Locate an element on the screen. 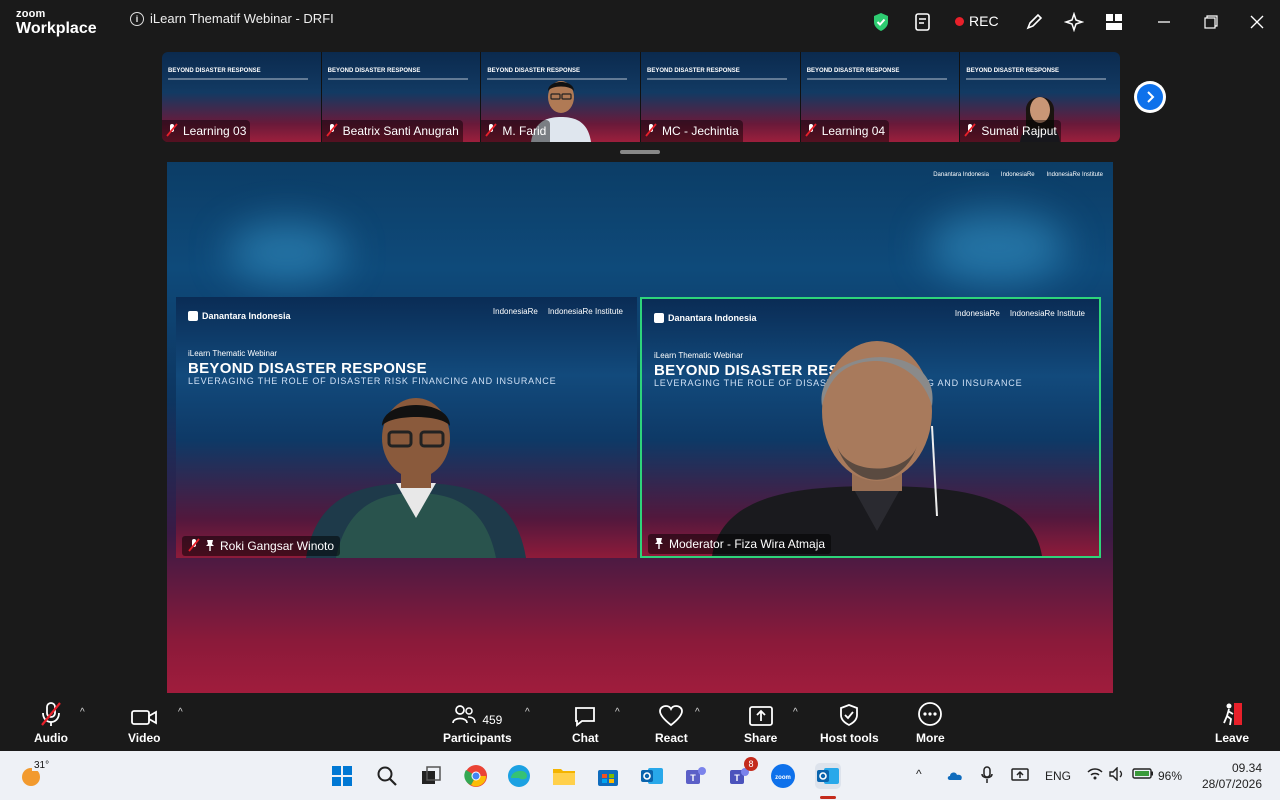  volume-icon is located at coordinates (1117, 775).